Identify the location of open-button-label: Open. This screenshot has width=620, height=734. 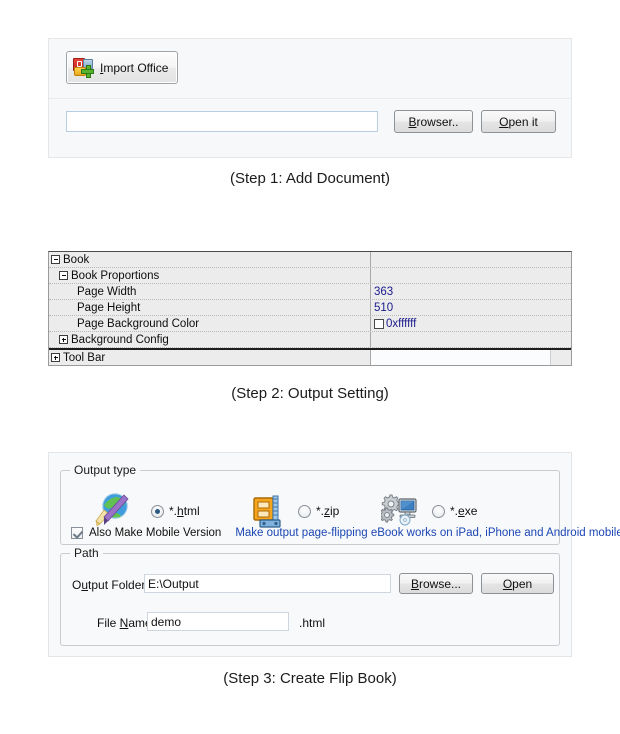
(517, 583).